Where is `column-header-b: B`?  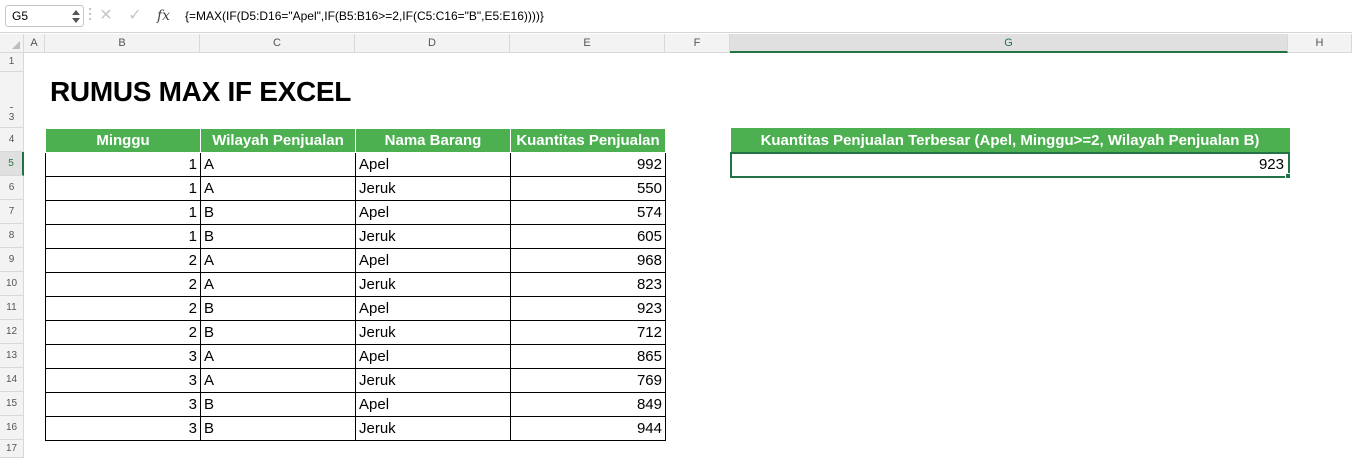 column-header-b: B is located at coordinates (122, 43).